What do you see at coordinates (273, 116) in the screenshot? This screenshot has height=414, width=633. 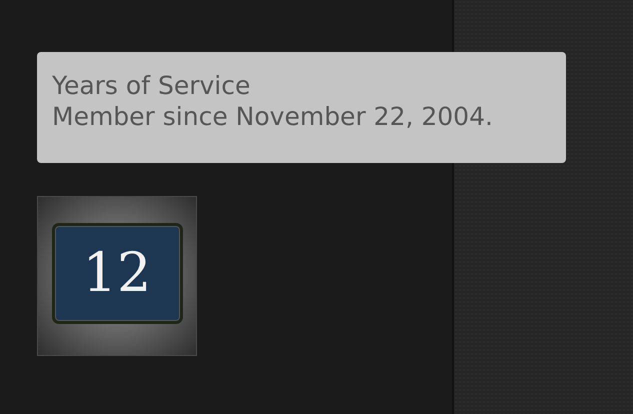 I see `tooltip-text: Member since November 22, 2004.` at bounding box center [273, 116].